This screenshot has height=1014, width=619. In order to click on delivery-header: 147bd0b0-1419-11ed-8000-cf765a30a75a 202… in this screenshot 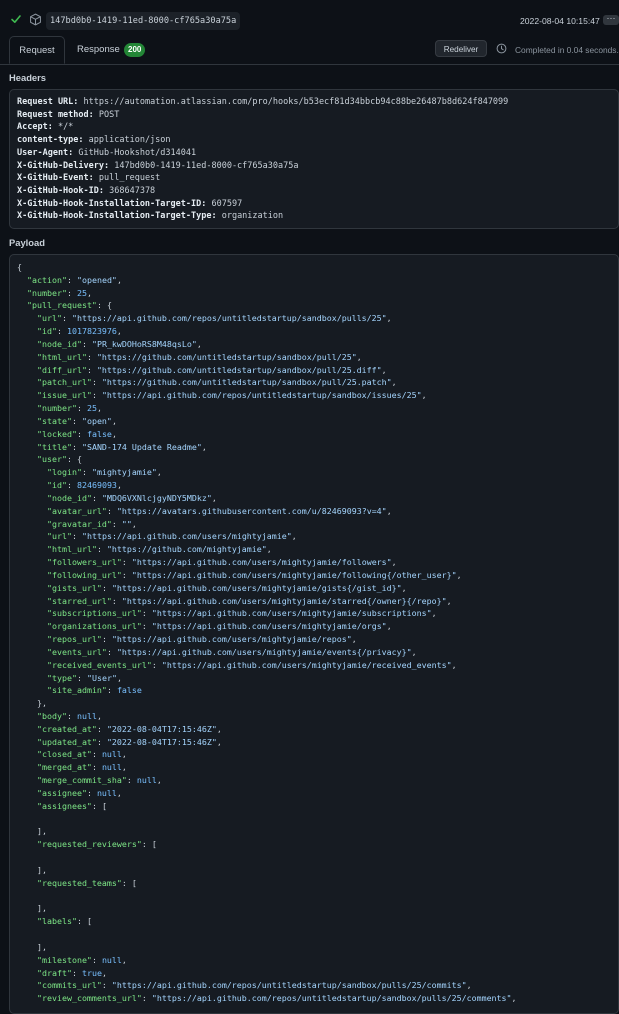, I will do `click(309, 18)`.